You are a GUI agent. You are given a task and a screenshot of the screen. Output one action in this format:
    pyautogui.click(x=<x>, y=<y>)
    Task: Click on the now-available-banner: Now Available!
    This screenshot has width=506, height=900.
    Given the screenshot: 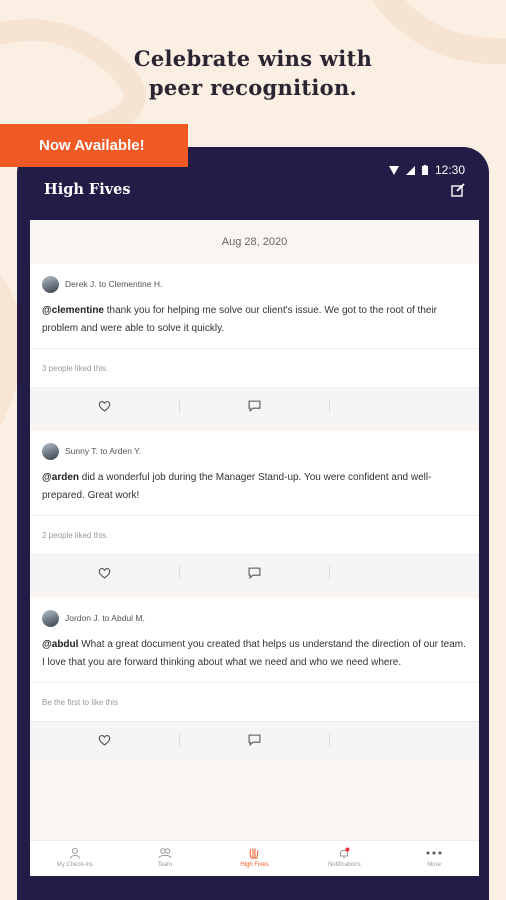 What is the action you would take?
    pyautogui.click(x=94, y=145)
    